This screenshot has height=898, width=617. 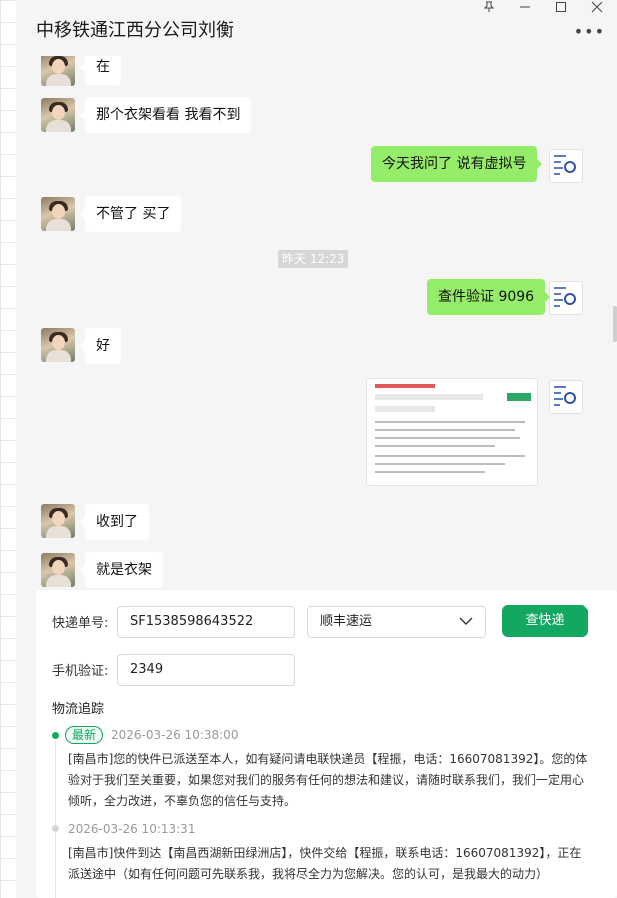 What do you see at coordinates (114, 522) in the screenshot?
I see `message-bubble: 收到了` at bounding box center [114, 522].